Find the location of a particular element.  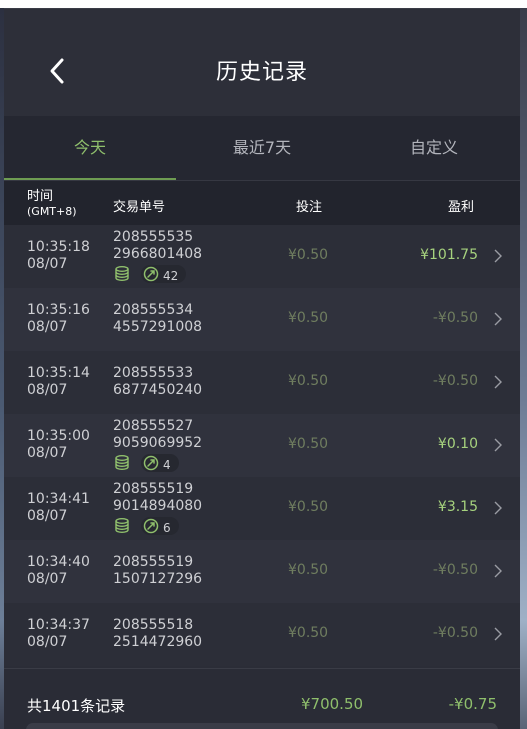

row-time-value: 10:35:18 is located at coordinates (58, 247).